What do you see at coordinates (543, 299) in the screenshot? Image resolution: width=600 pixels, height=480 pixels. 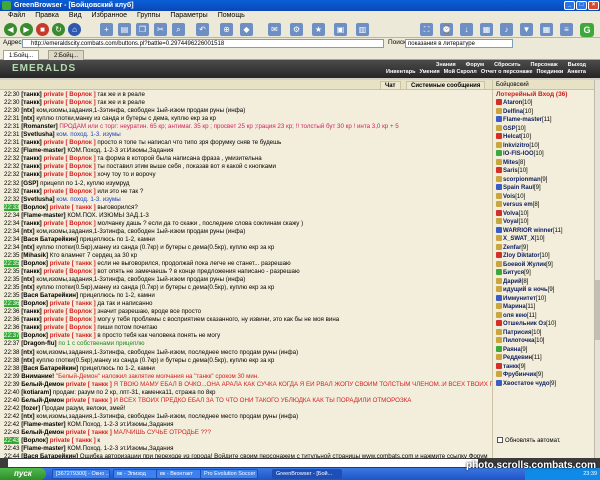 I see `user-list-item: Иммунитет[10]` at bounding box center [543, 299].